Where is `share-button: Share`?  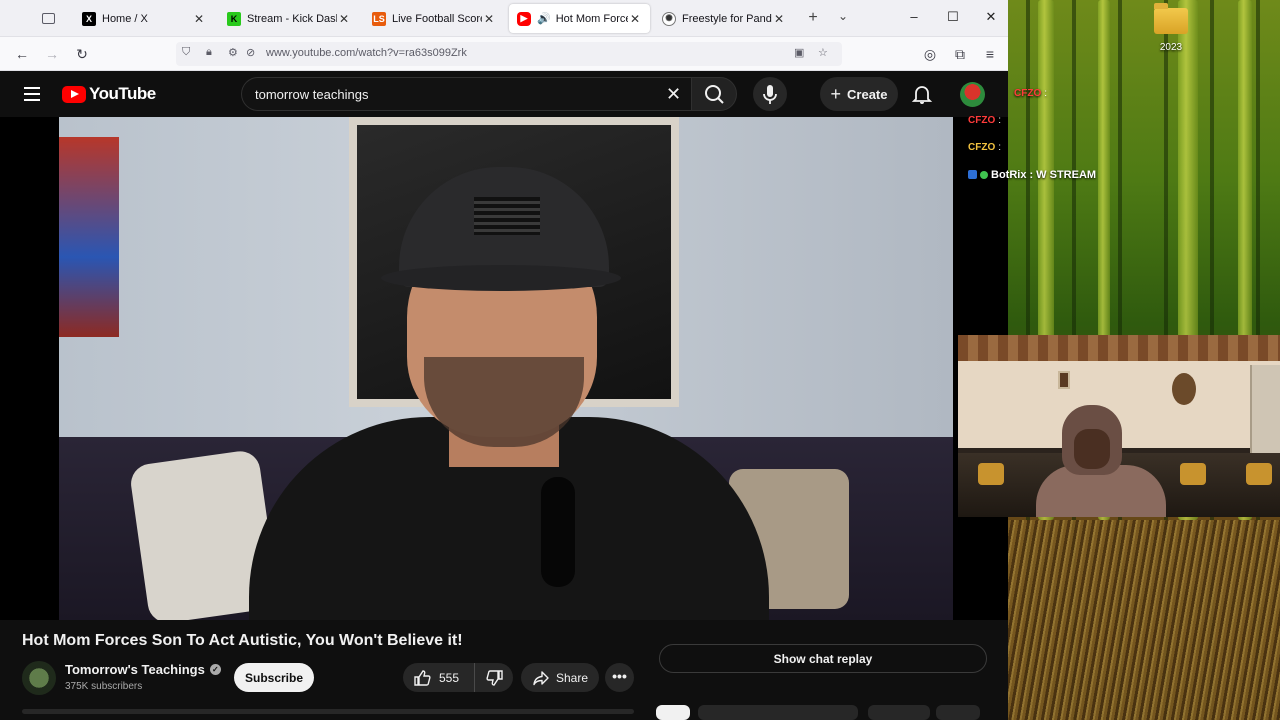 share-button: Share is located at coordinates (560, 677).